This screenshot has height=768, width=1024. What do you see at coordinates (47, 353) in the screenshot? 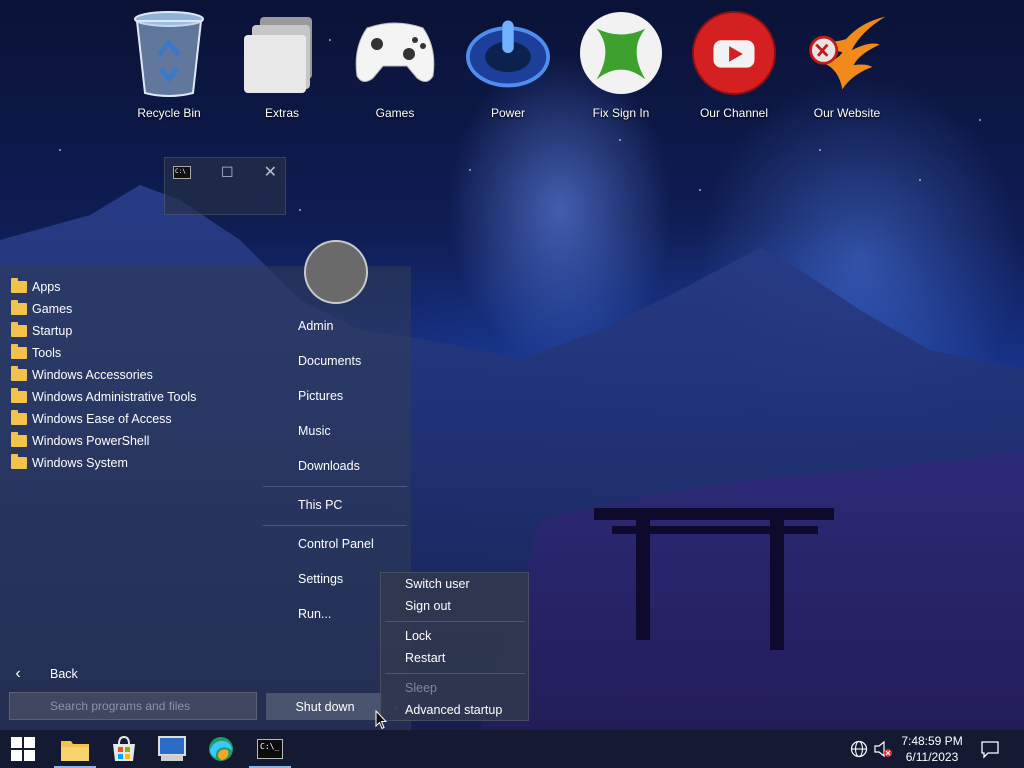
I see `folder-item-label: Tools` at bounding box center [47, 353].